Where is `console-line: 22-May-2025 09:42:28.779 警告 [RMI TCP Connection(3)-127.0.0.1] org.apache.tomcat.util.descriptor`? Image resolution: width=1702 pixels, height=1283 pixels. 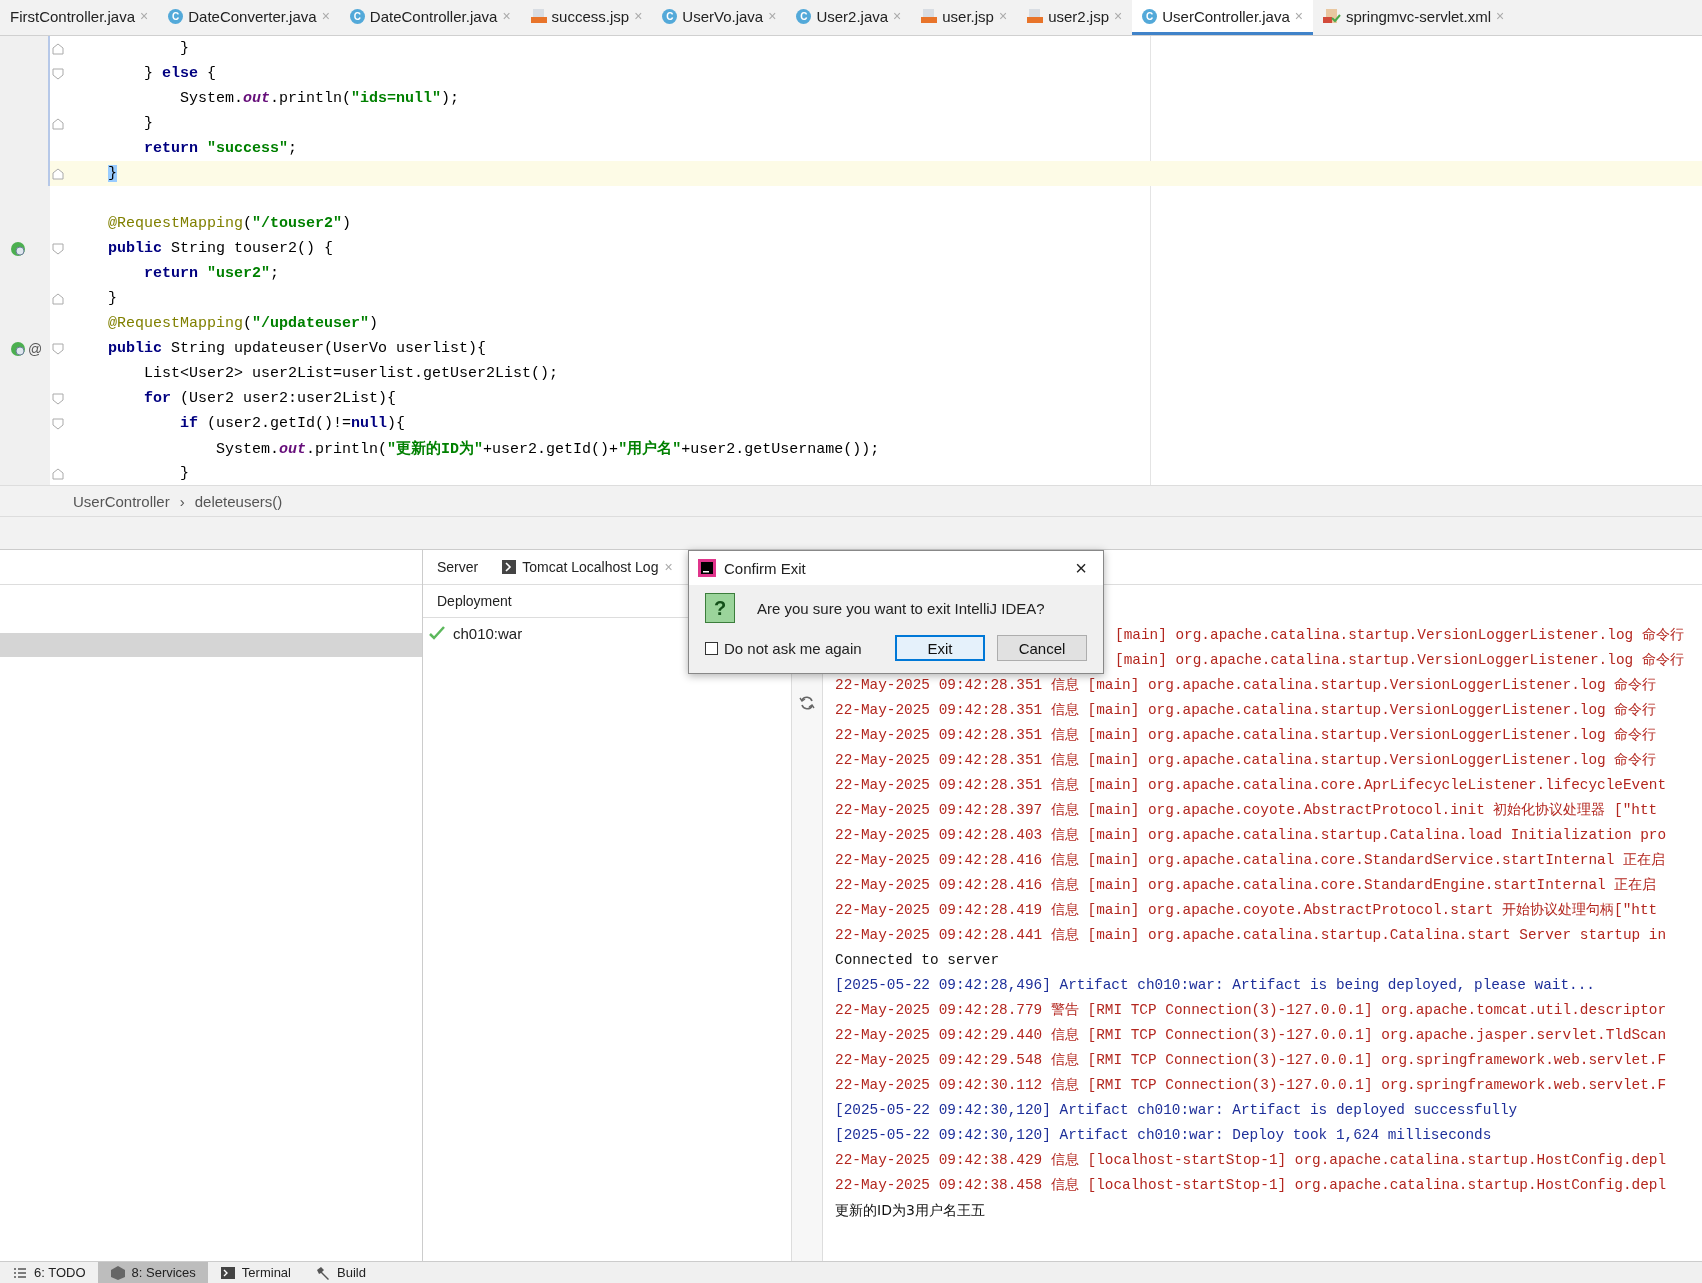
console-line: 22-May-2025 09:42:28.779 警告 [RMI TCP Connection(3)-127.0.0.1] org.apache.tomcat.util.descriptor is located at coordinates (1251, 1010).